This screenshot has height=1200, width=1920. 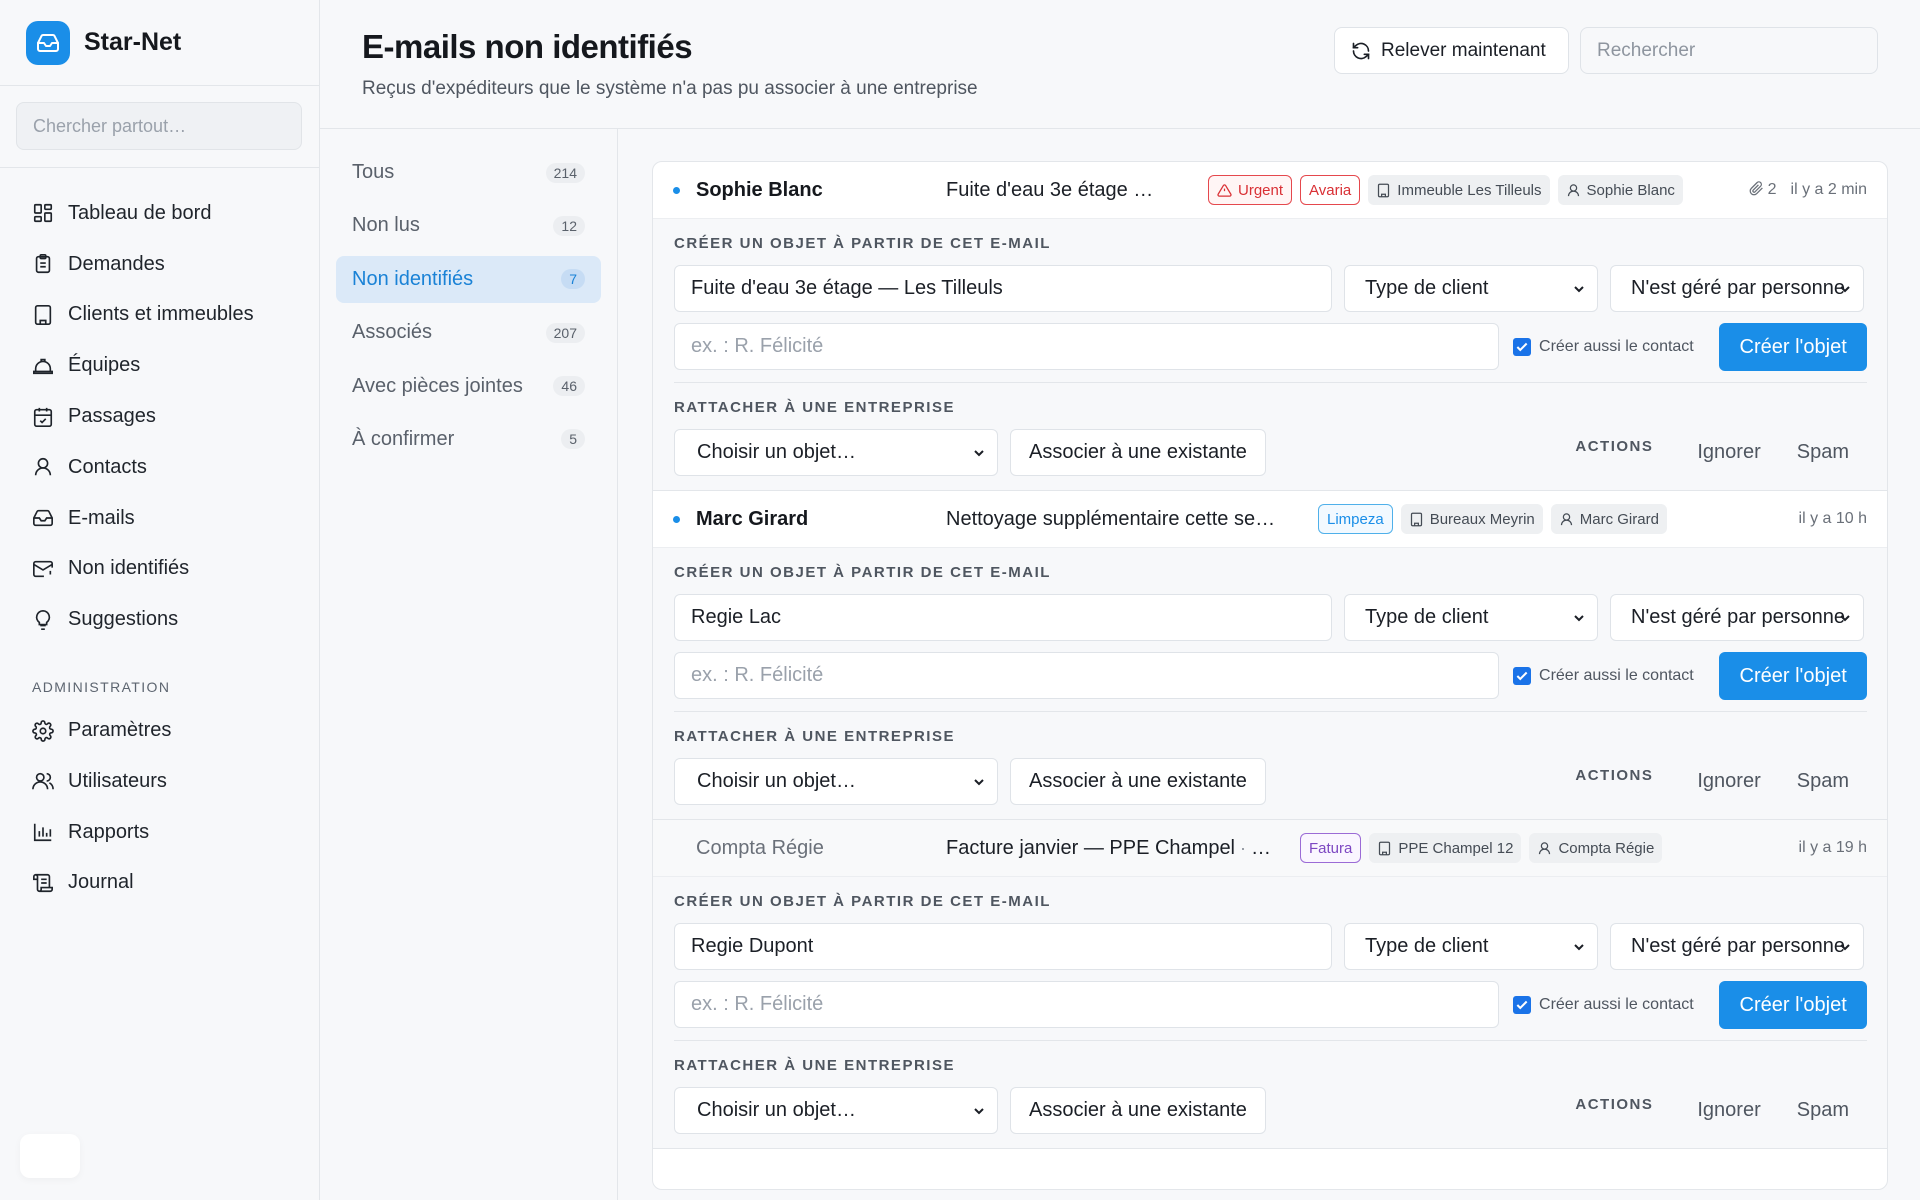 What do you see at coordinates (1469, 190) in the screenshot?
I see `tag-label: Immeuble Les Tilleuls` at bounding box center [1469, 190].